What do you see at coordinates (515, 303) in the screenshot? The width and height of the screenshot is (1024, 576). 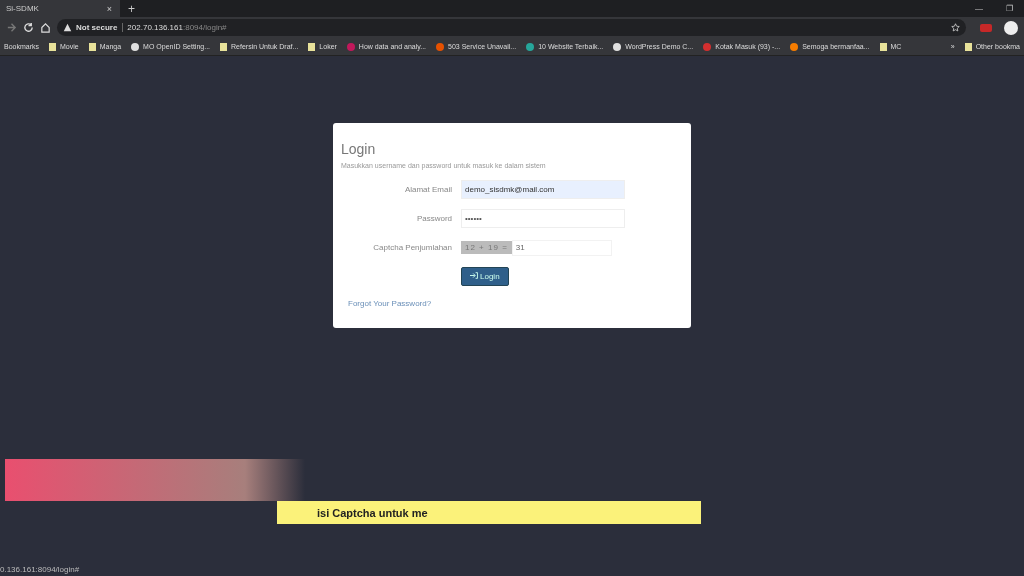 I see `forgot-password-link: Forgot Your Password?` at bounding box center [515, 303].